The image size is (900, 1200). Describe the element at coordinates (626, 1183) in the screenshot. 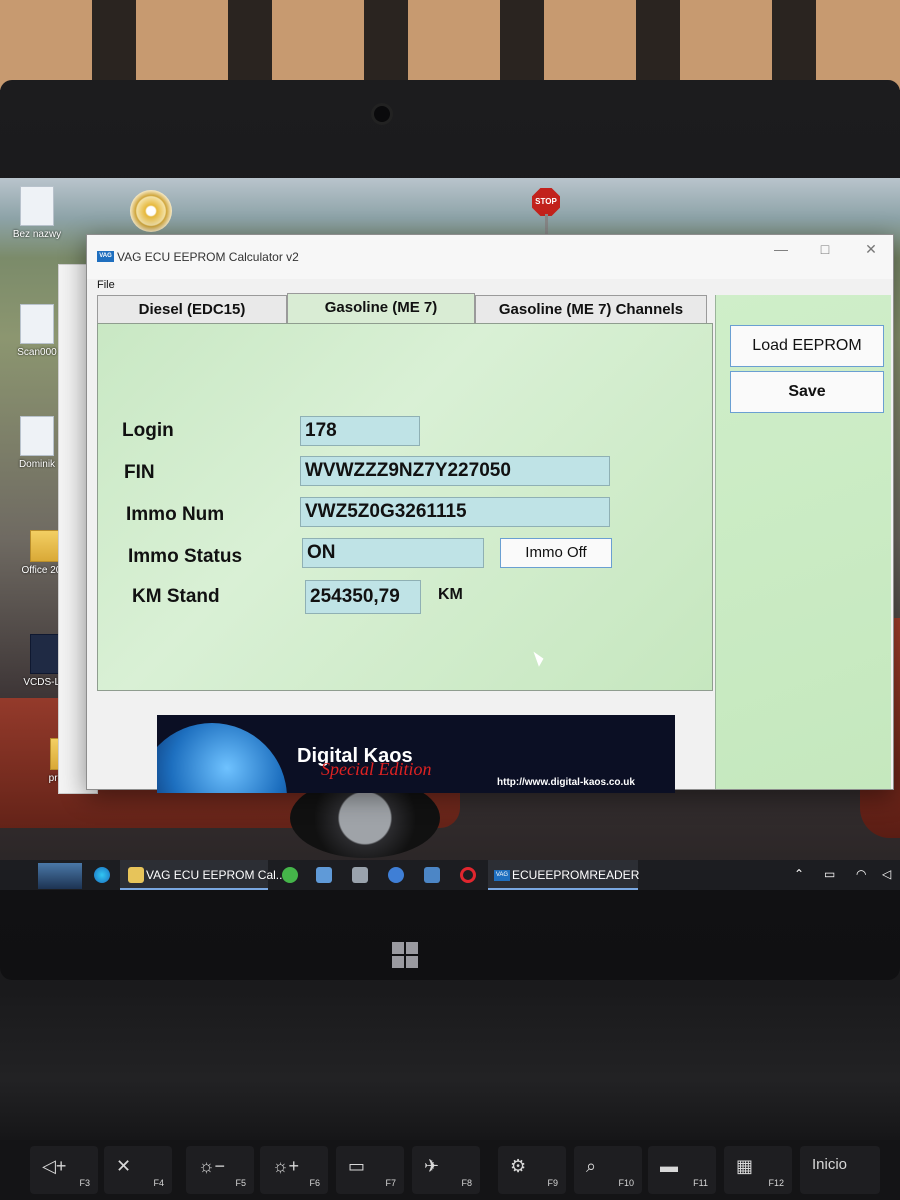

I see `key-label: F10` at that location.